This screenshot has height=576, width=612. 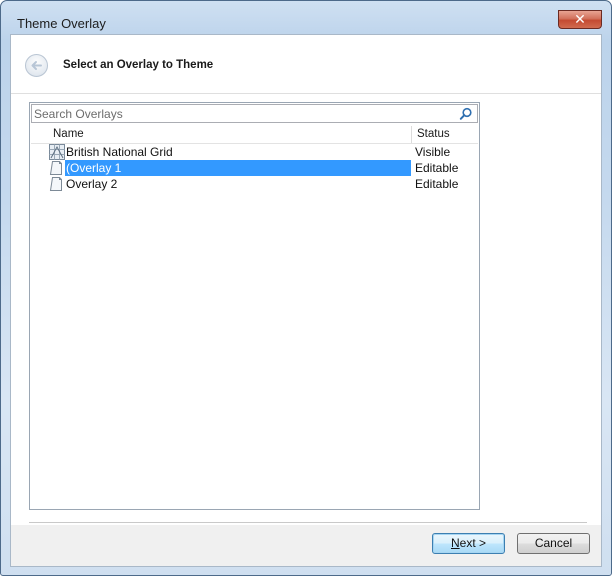 I want to click on close-icon: ✕, so click(x=580, y=19).